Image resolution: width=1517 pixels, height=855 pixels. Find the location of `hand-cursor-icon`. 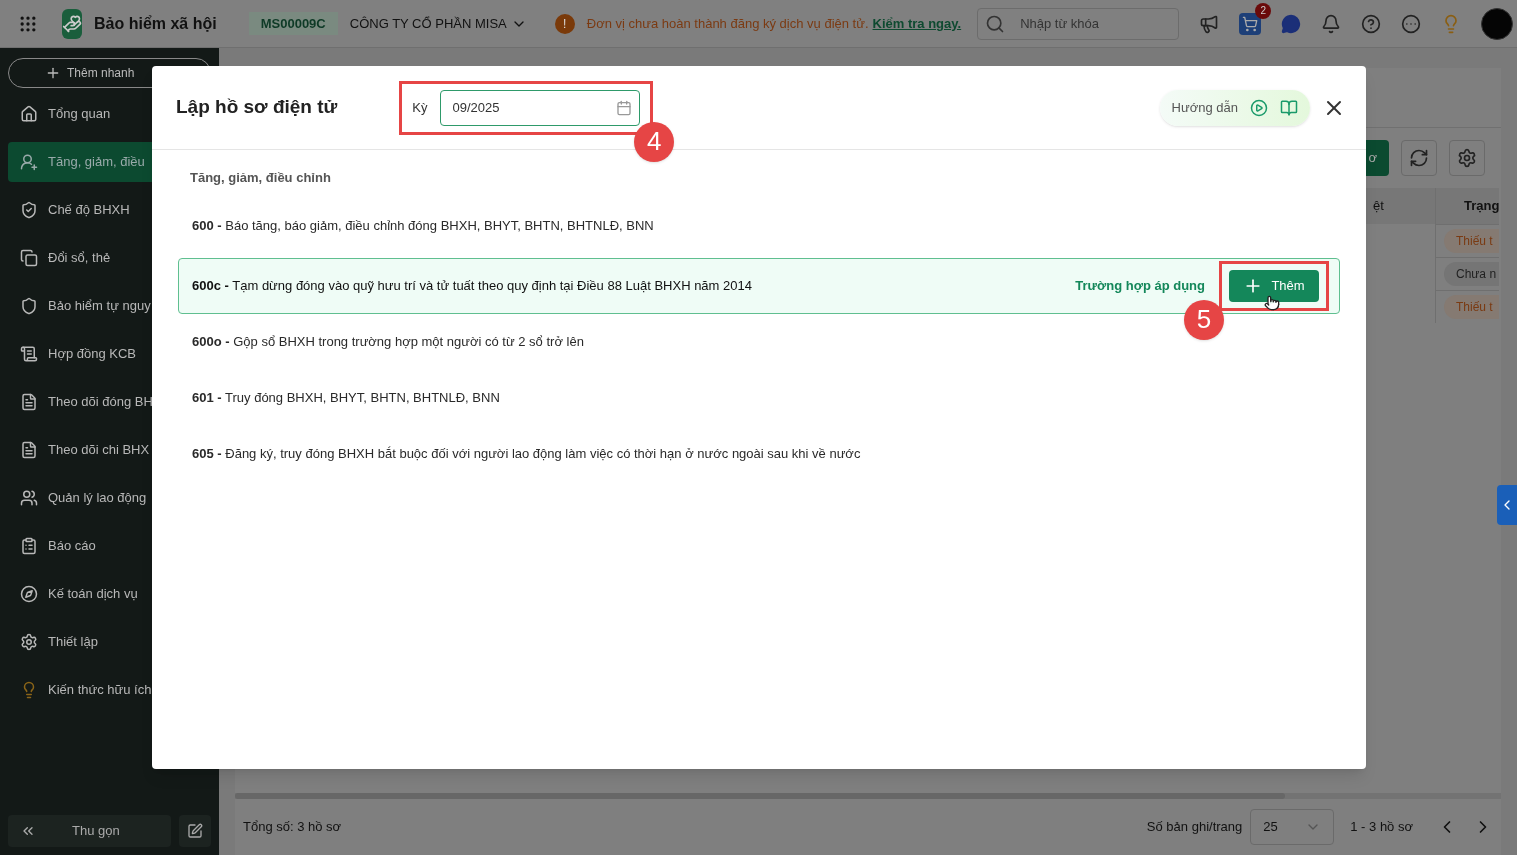

hand-cursor-icon is located at coordinates (1272, 302).